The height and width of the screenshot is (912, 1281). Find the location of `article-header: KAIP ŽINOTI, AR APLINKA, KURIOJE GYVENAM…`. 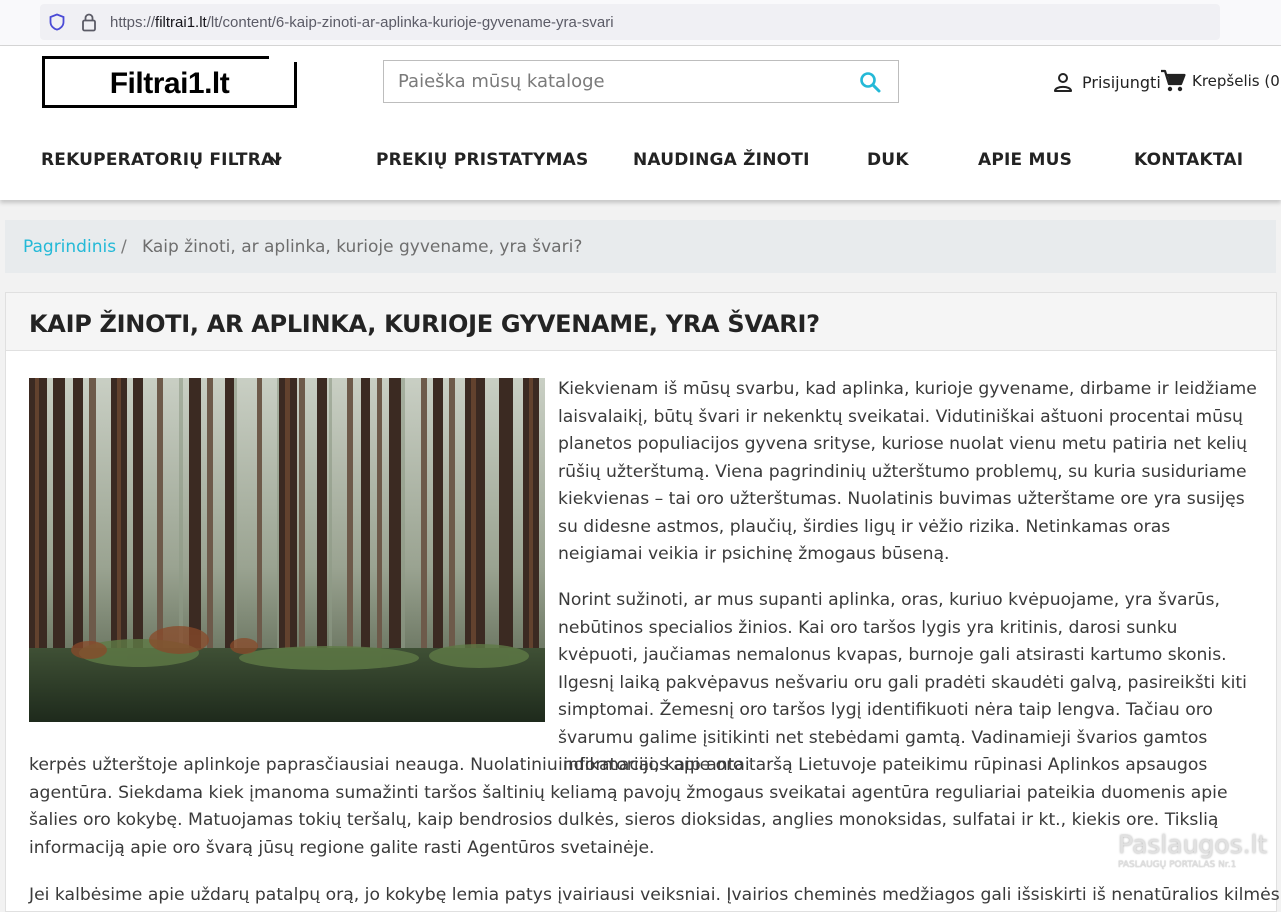

article-header: KAIP ŽINOTI, AR APLINKA, KURIOJE GYVENAM… is located at coordinates (641, 322).